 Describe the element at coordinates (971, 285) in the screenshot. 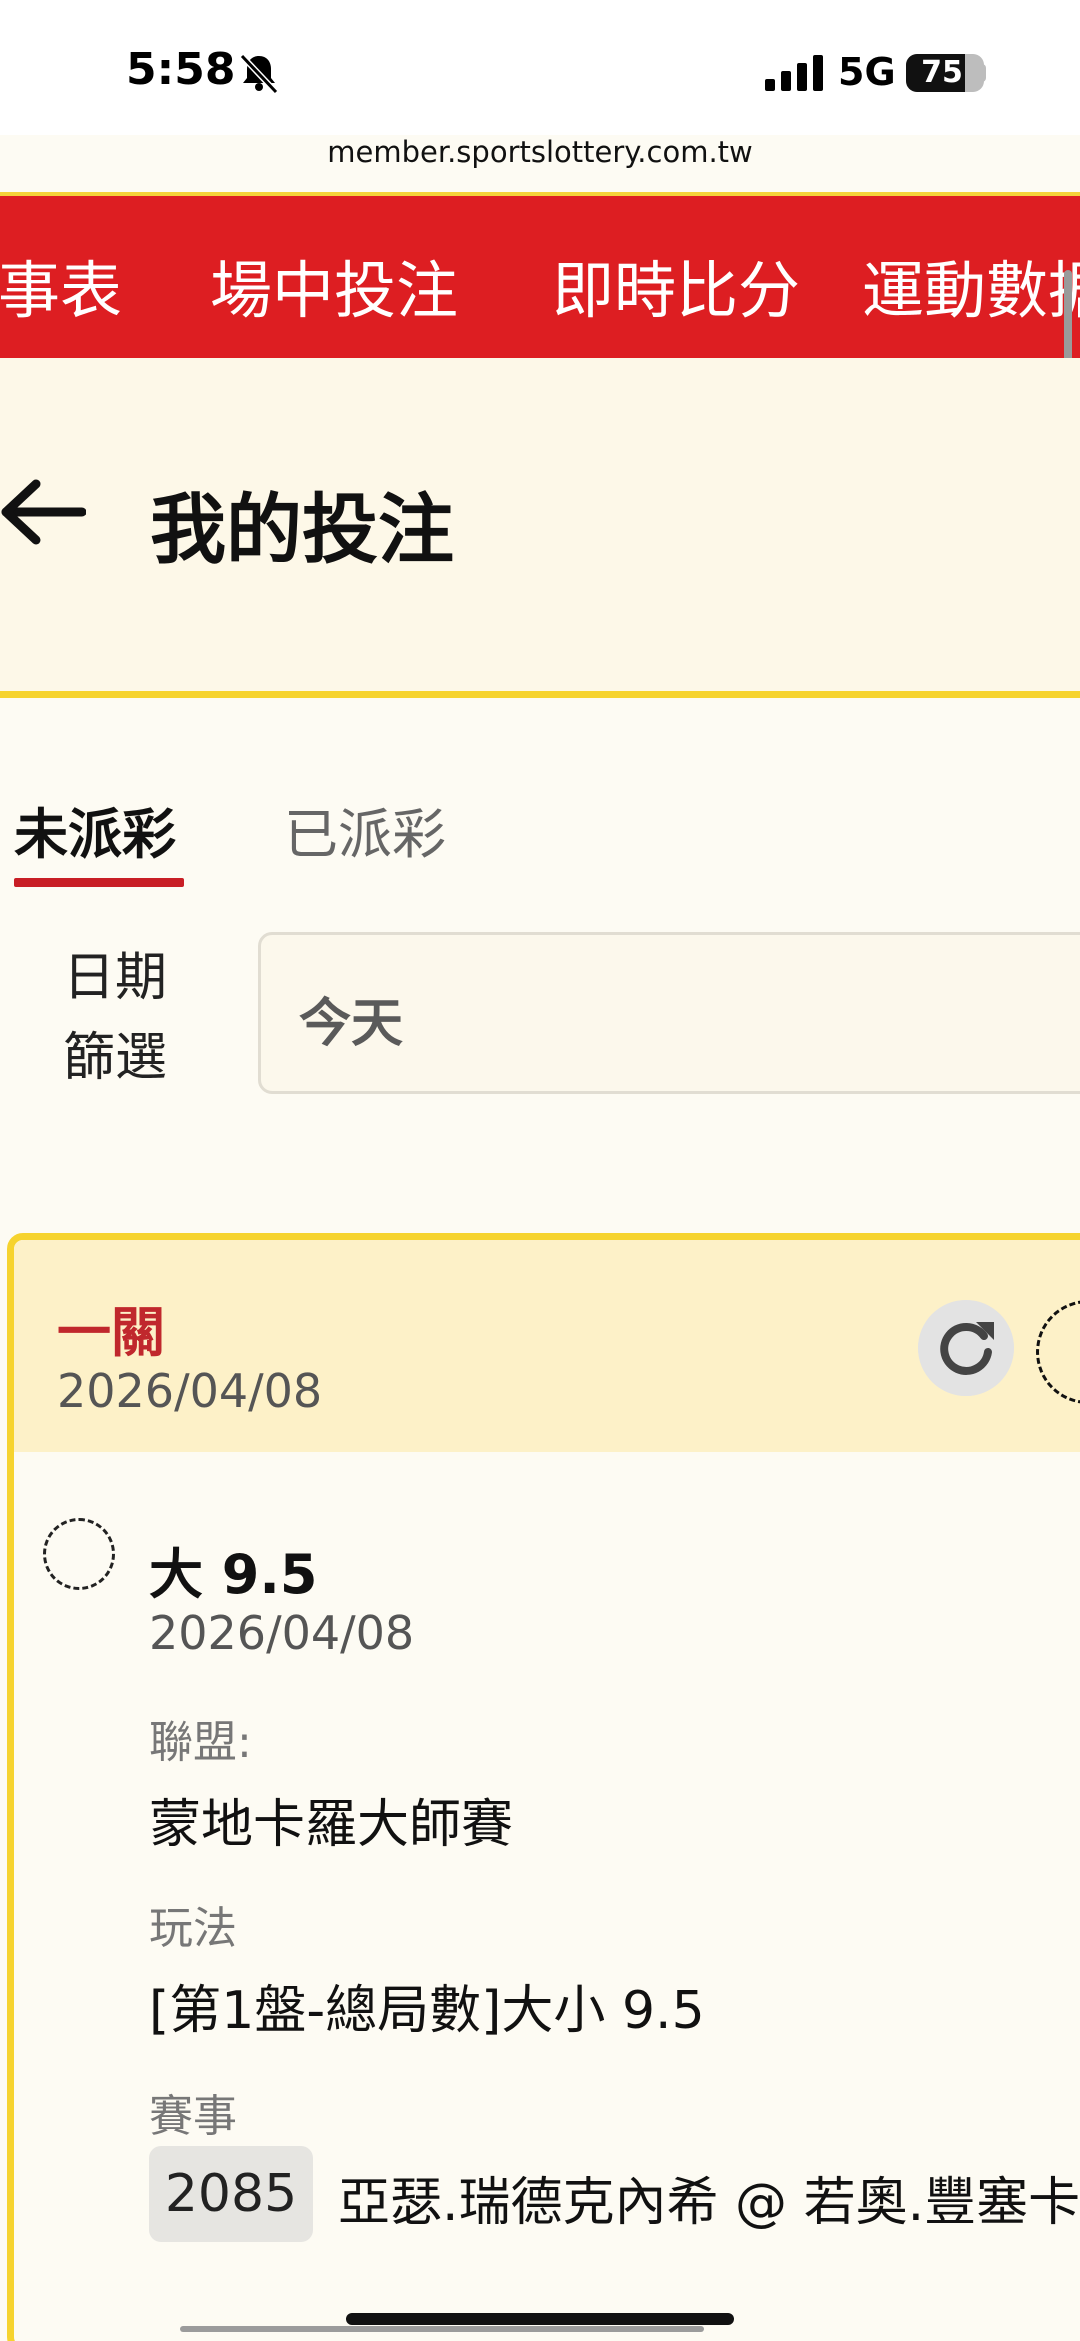

I see `nav-item-sports-data: 運動數据` at that location.